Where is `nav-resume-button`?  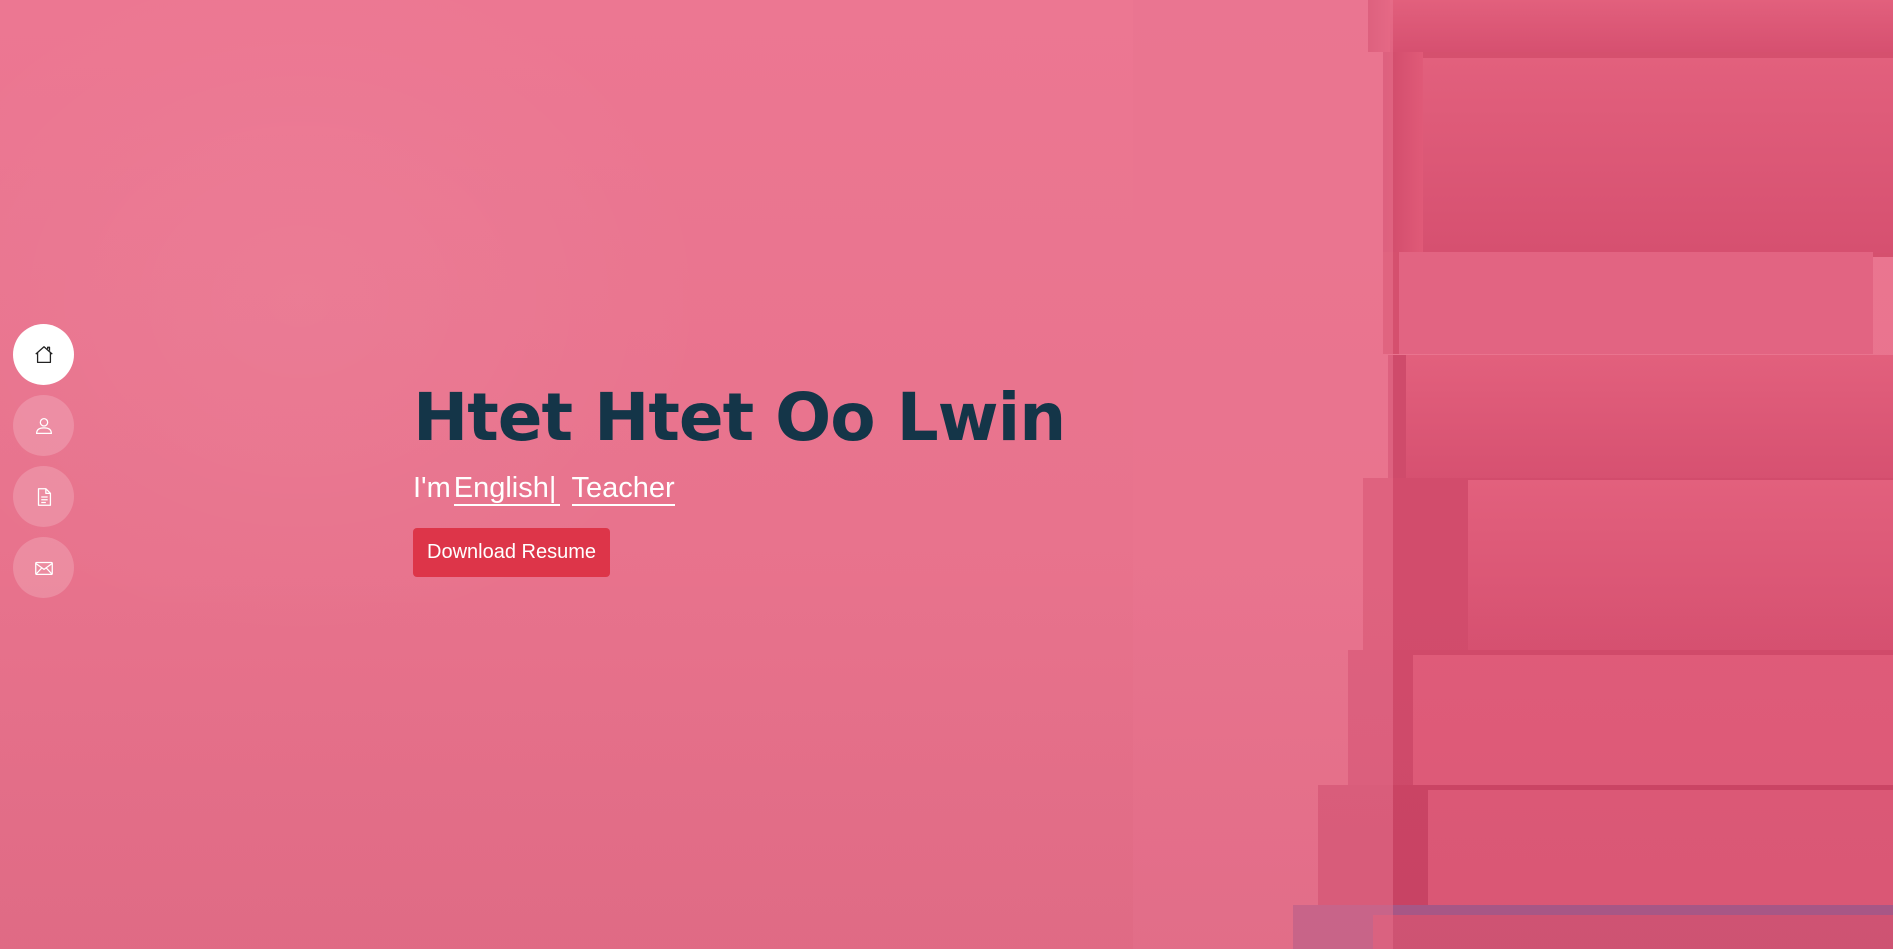
nav-resume-button is located at coordinates (43, 496).